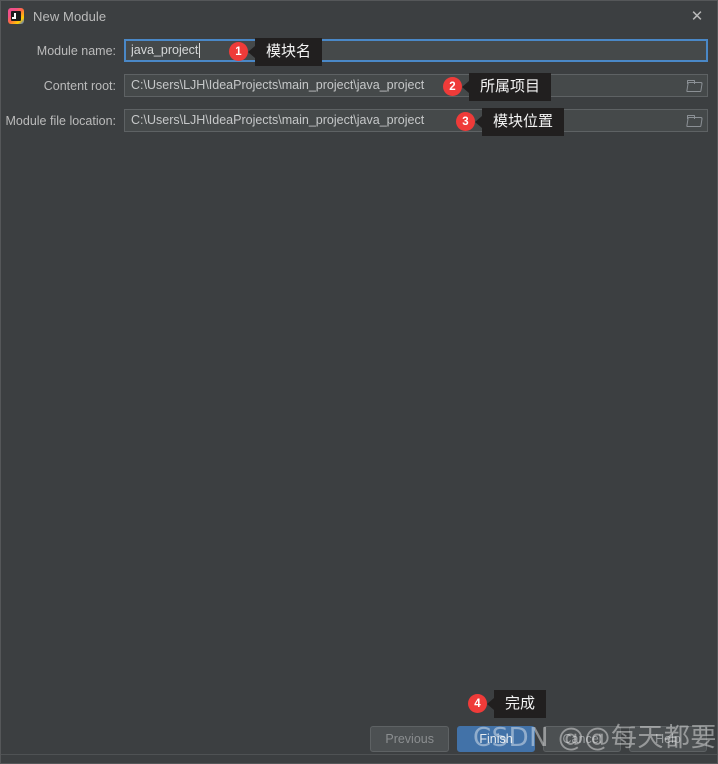 The image size is (718, 764). Describe the element at coordinates (199, 50) in the screenshot. I see `text-caret` at that location.